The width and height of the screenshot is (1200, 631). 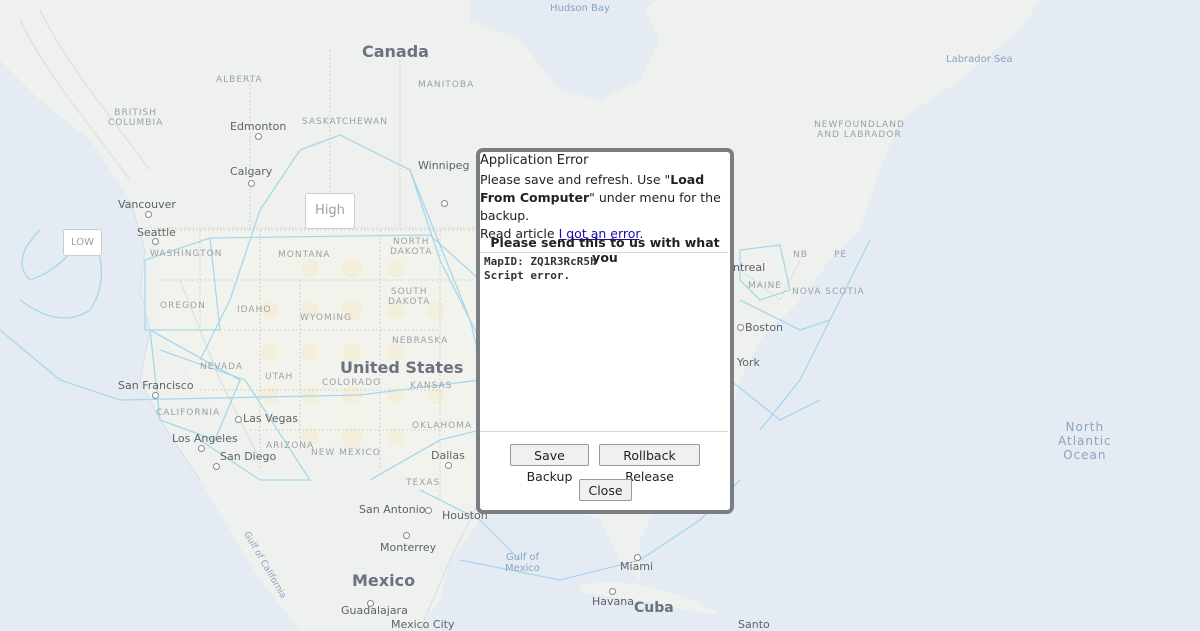 I want to click on save-backup-button: Save Backup, so click(x=549, y=464).